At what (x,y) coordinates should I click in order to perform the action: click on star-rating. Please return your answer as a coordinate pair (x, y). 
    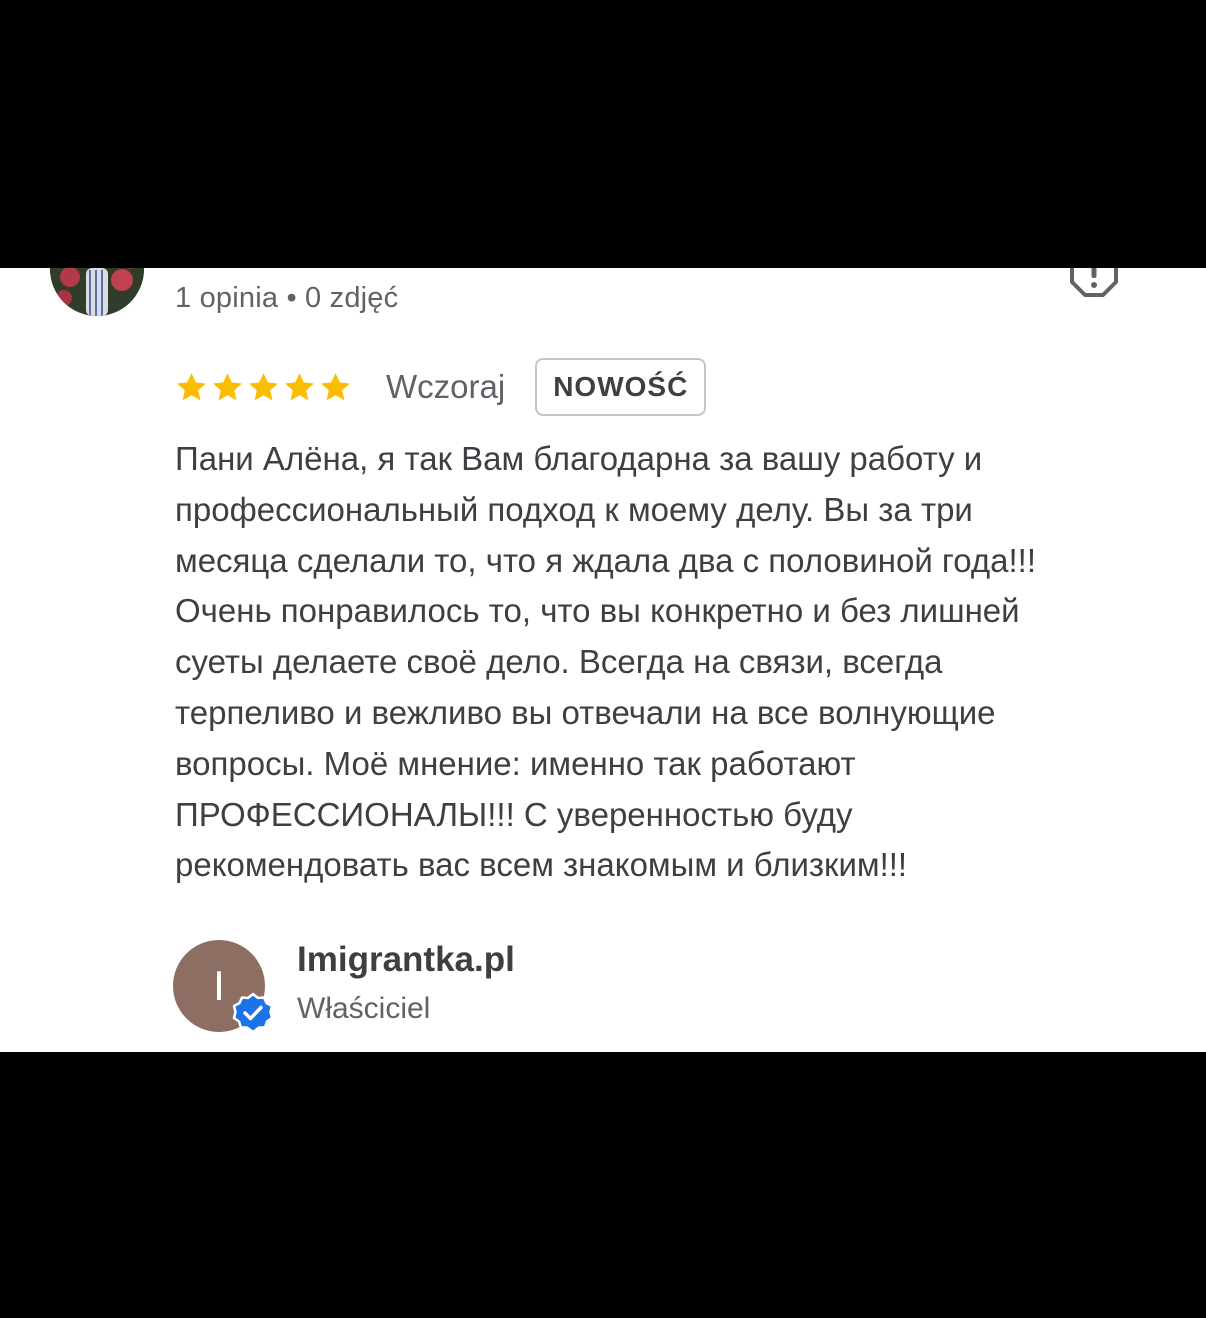
    Looking at the image, I should click on (263, 387).